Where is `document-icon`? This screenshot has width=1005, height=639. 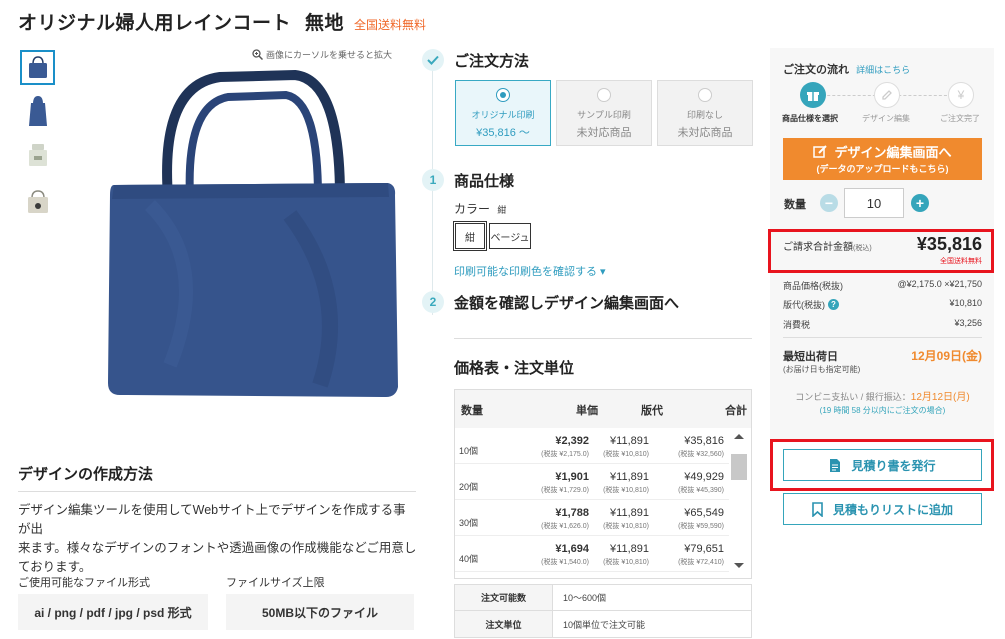 document-icon is located at coordinates (835, 465).